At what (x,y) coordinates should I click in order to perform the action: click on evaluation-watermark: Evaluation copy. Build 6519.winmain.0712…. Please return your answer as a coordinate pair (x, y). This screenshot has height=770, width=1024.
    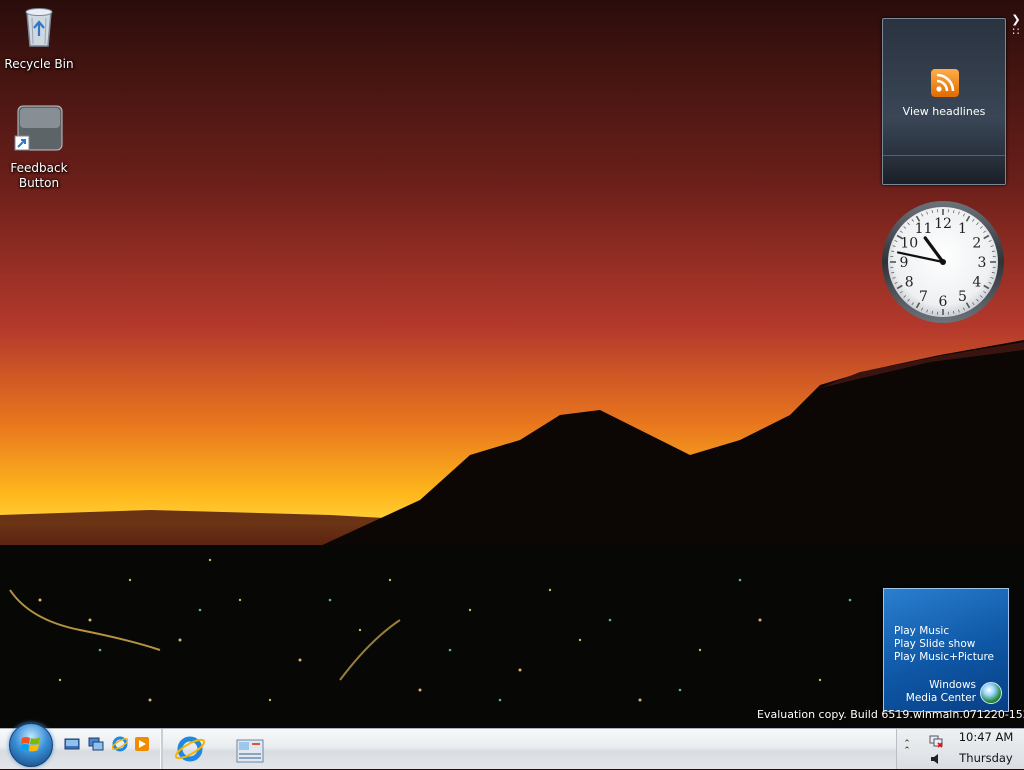
    Looking at the image, I should click on (890, 714).